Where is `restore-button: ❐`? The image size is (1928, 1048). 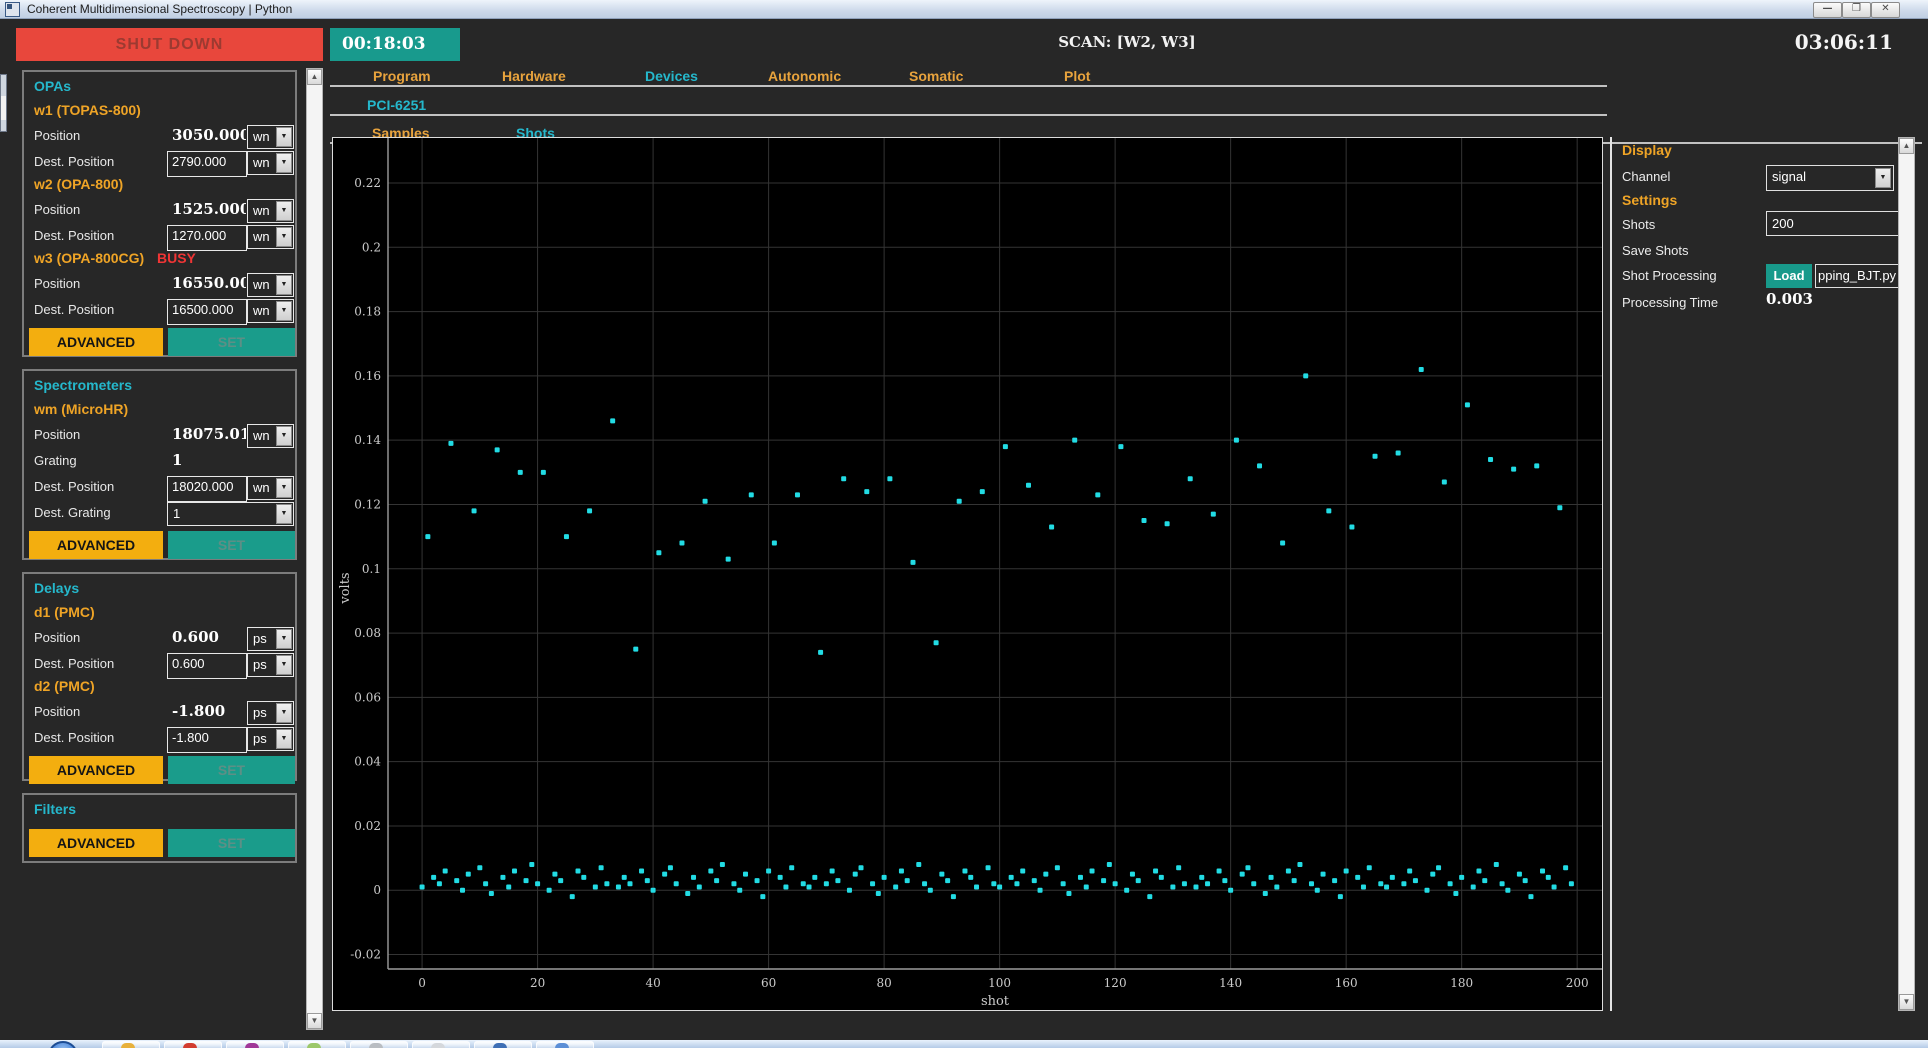
restore-button: ❐ is located at coordinates (1856, 10).